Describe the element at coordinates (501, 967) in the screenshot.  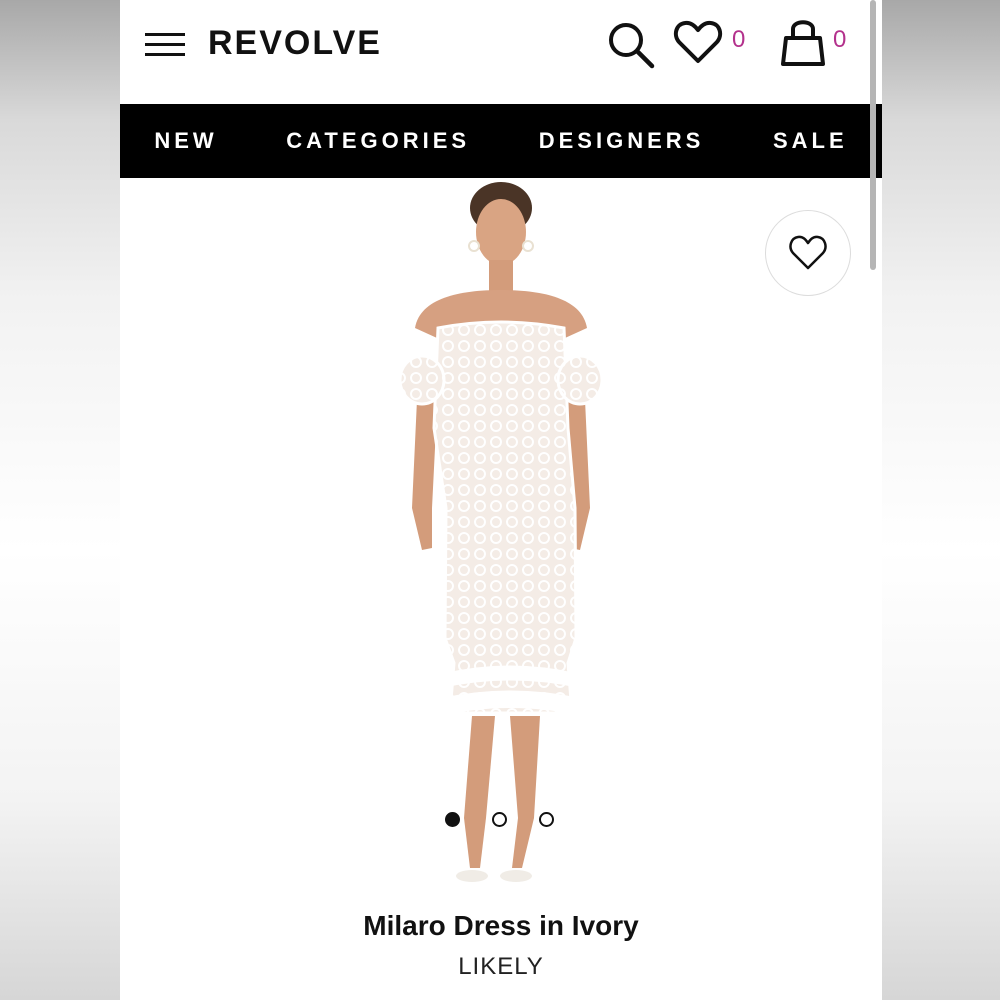
I see `product-brand: LIKELY` at that location.